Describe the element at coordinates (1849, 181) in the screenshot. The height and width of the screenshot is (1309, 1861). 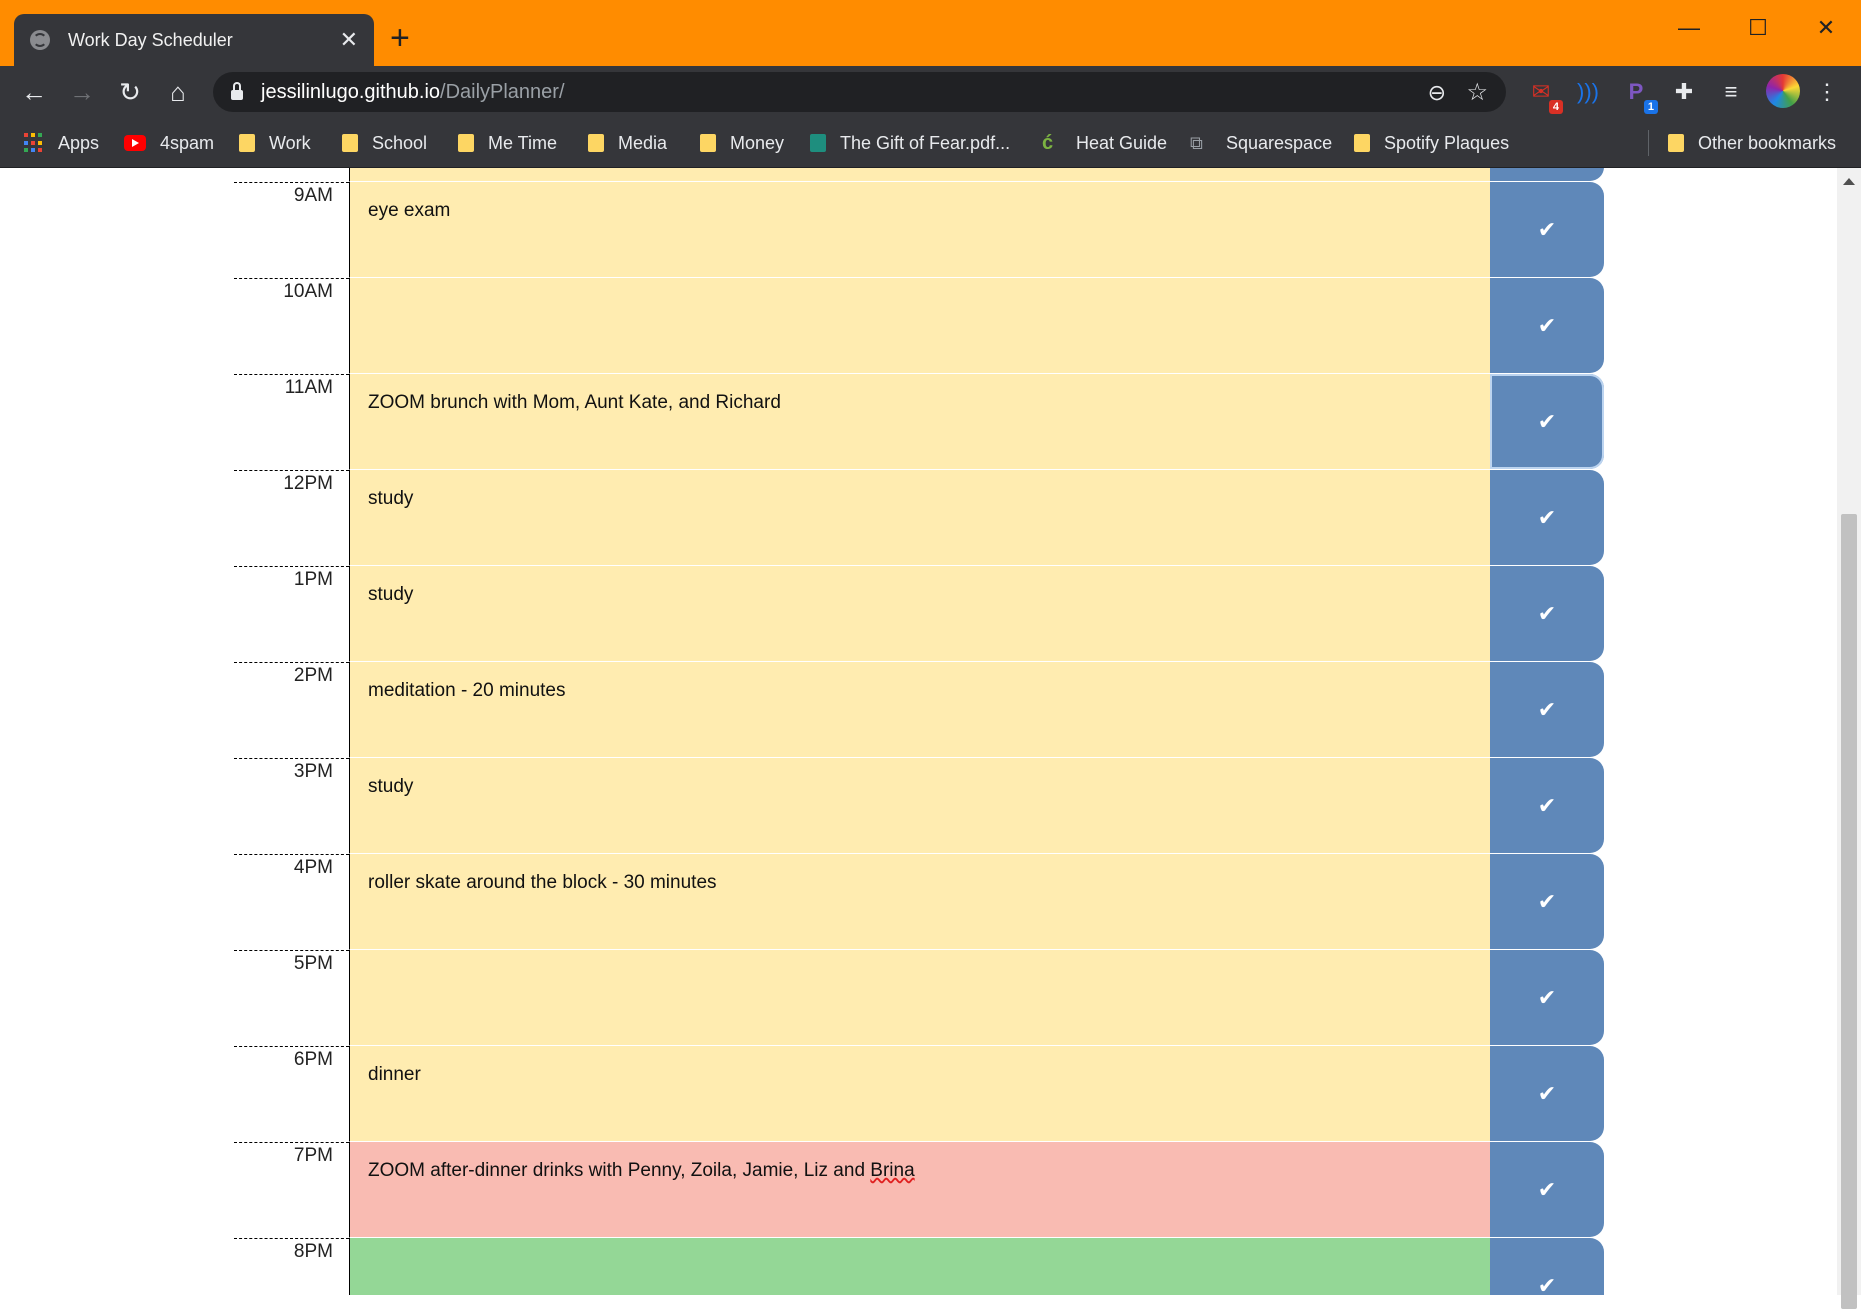
I see `scroll-up-arrow-icon` at that location.